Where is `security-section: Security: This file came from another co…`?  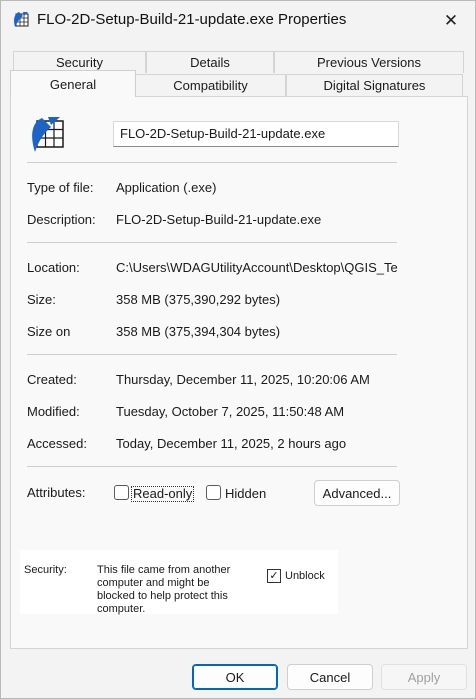 security-section: Security: This file came from another co… is located at coordinates (179, 582).